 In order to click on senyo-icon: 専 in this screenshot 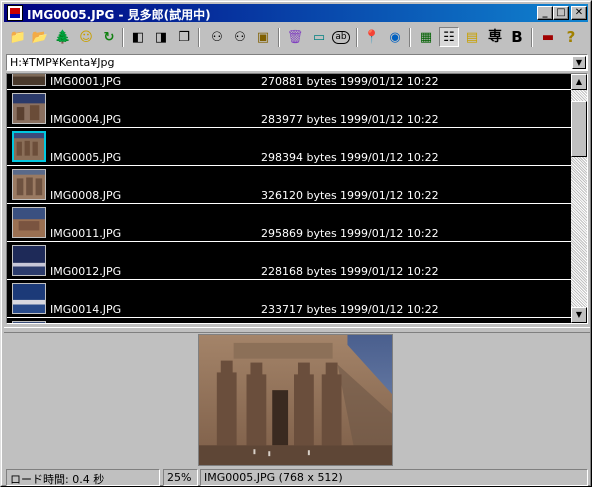, I will do `click(495, 37)`.